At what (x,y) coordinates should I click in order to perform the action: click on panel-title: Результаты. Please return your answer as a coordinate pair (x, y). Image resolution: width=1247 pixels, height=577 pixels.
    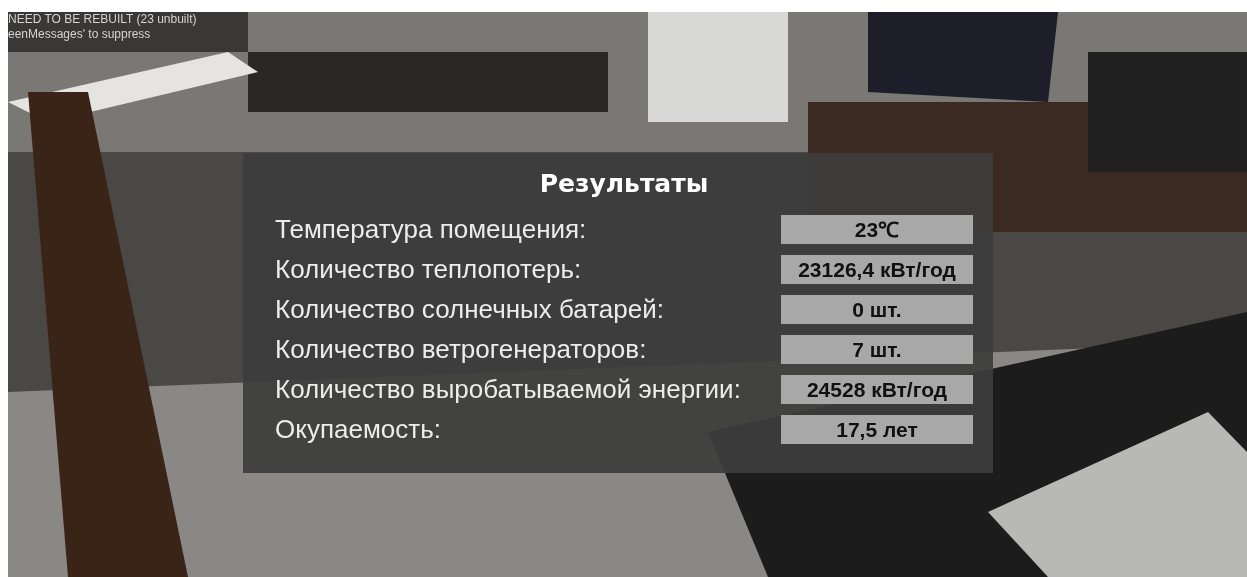
    Looking at the image, I should click on (624, 184).